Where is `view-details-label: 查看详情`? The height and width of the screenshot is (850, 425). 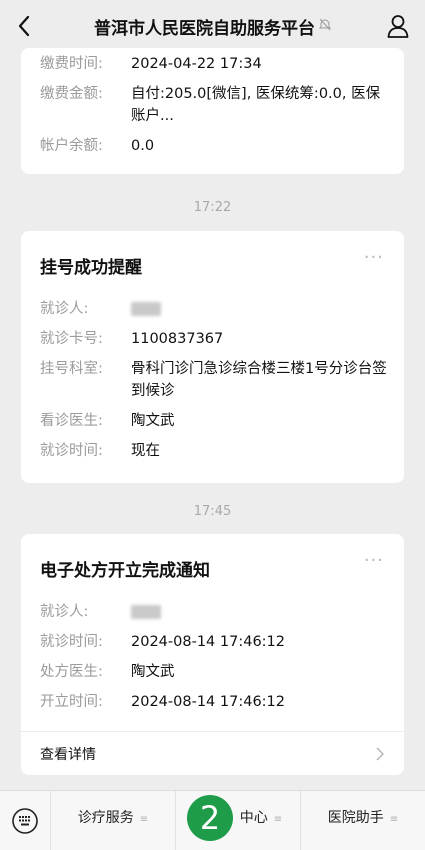 view-details-label: 查看详情 is located at coordinates (68, 754).